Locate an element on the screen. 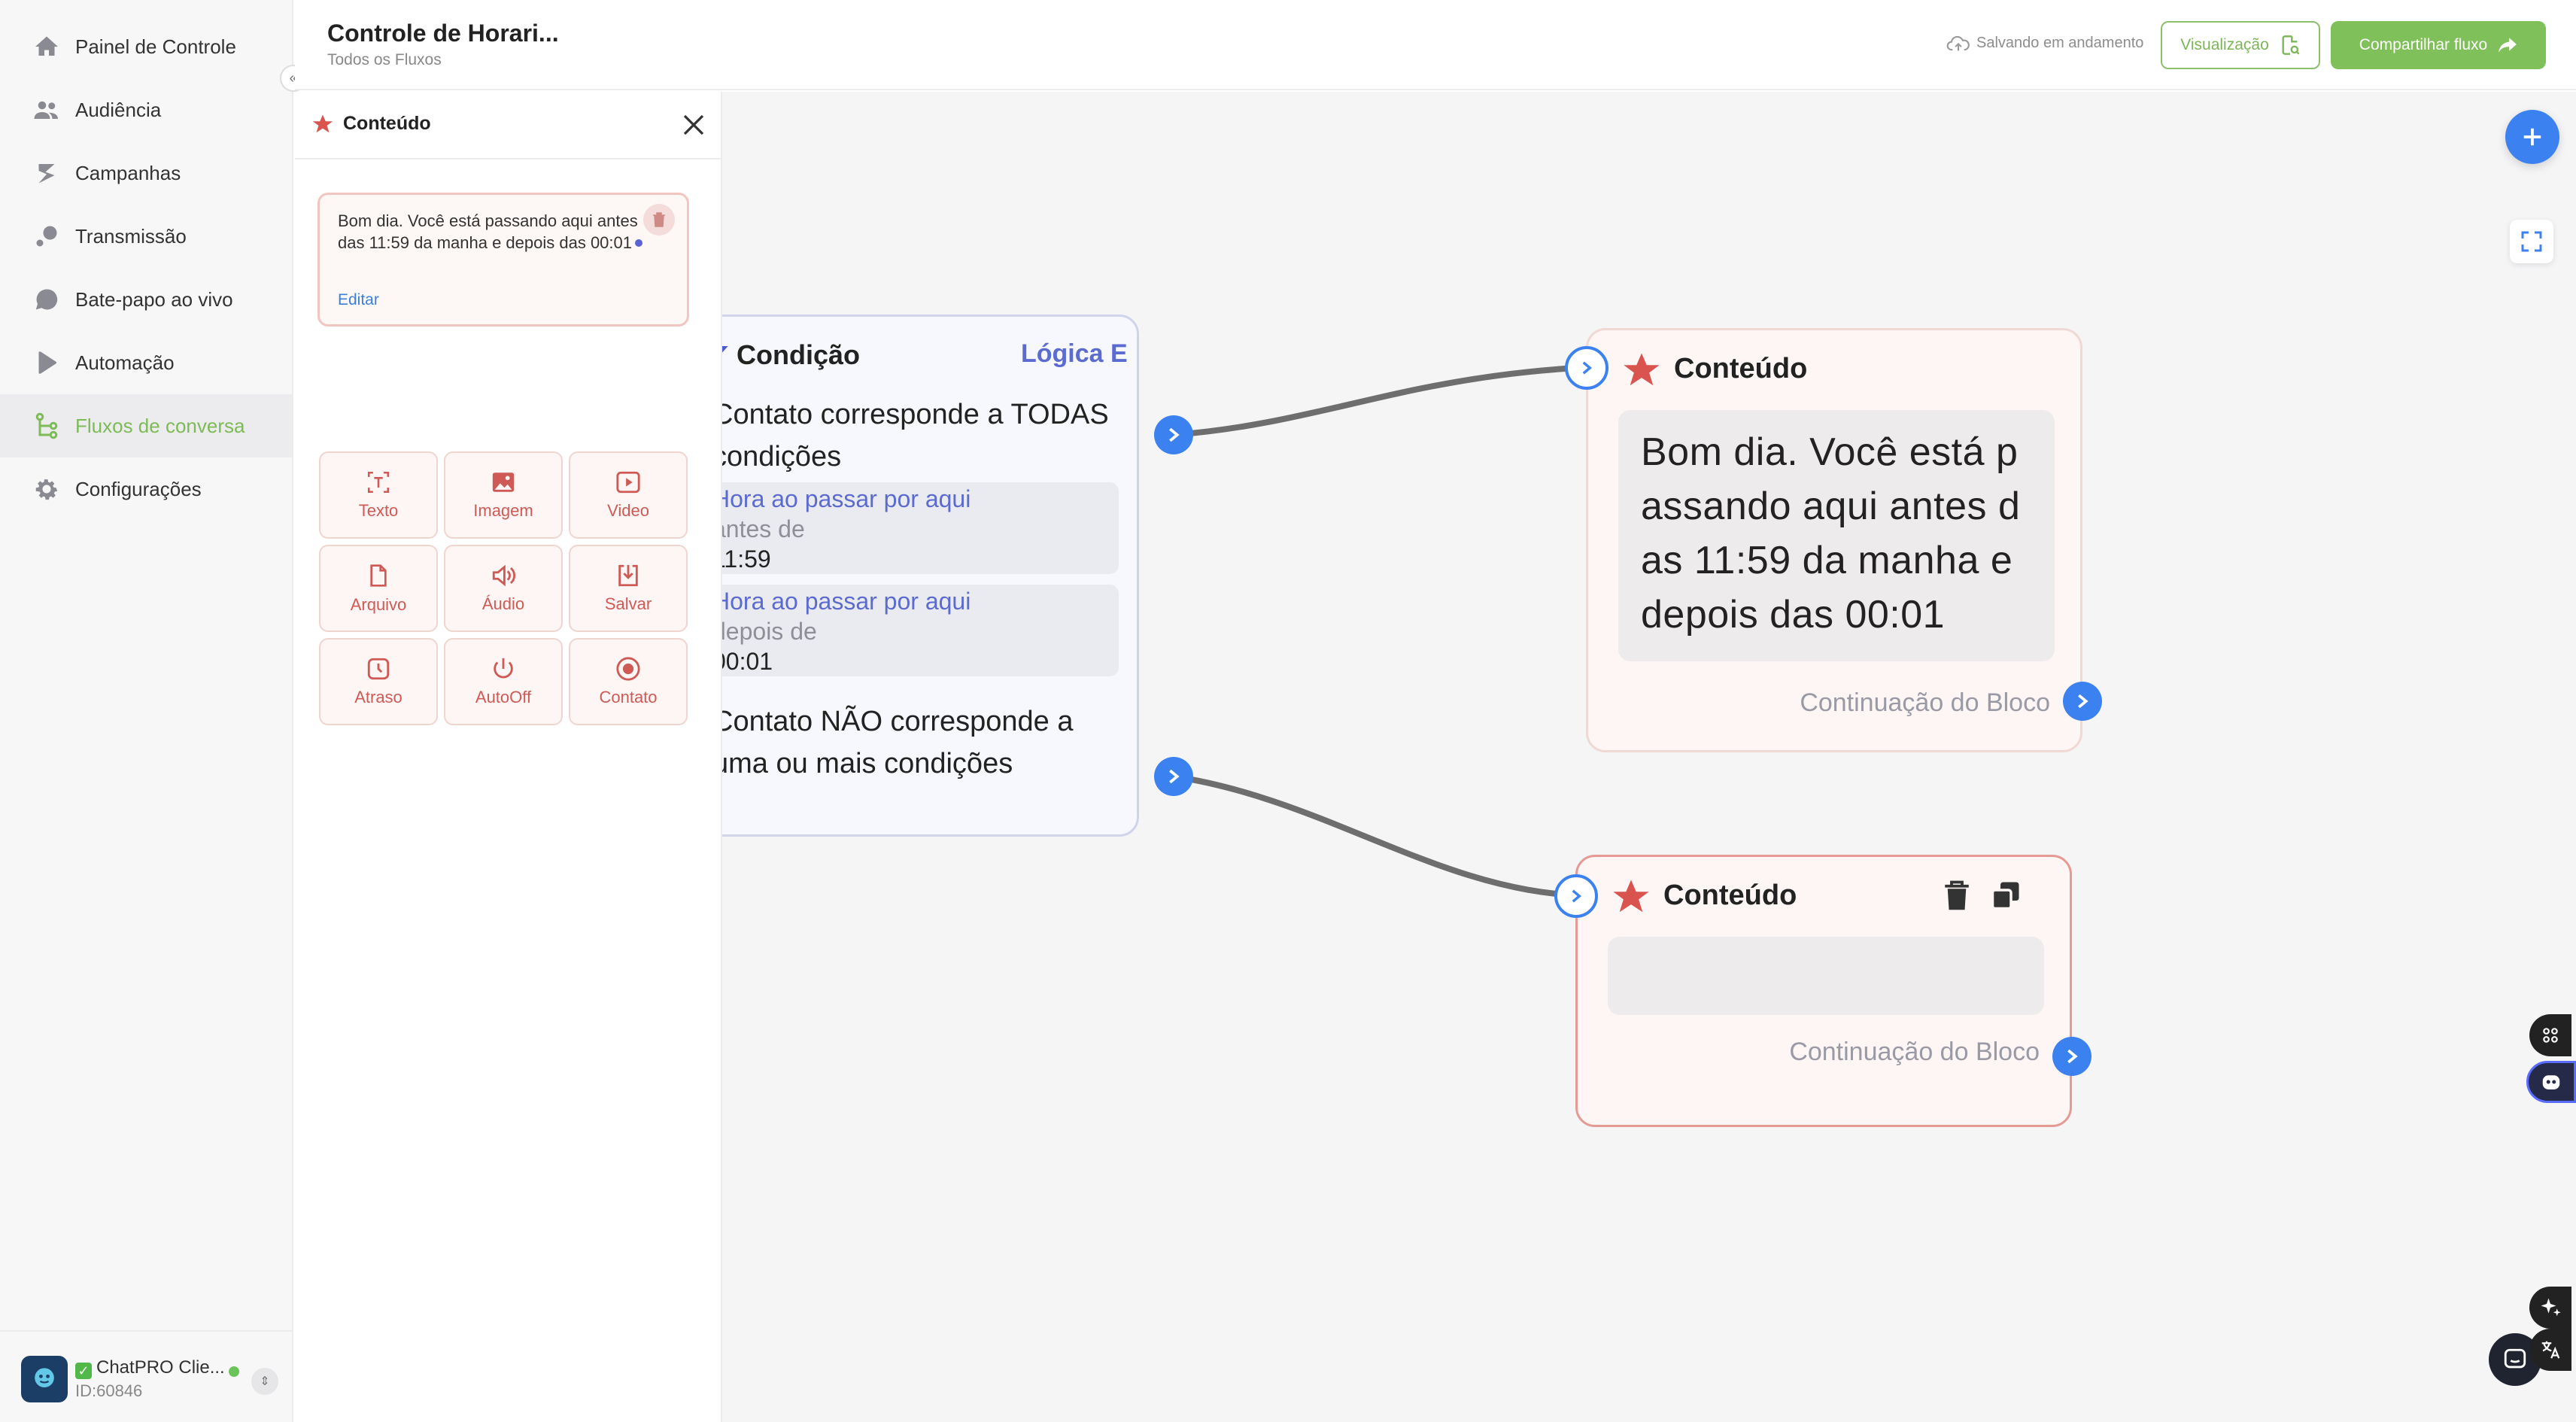 This screenshot has height=1422, width=2576. funnel-icon is located at coordinates (725, 349).